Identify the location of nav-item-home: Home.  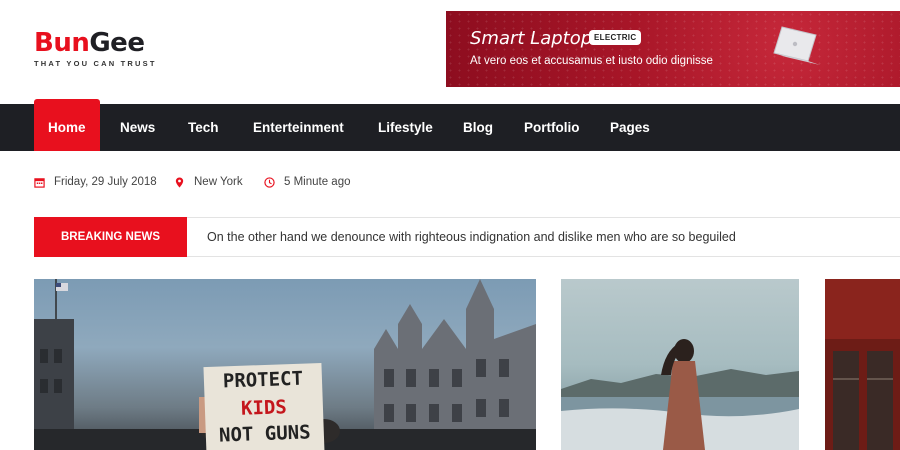
(67, 125).